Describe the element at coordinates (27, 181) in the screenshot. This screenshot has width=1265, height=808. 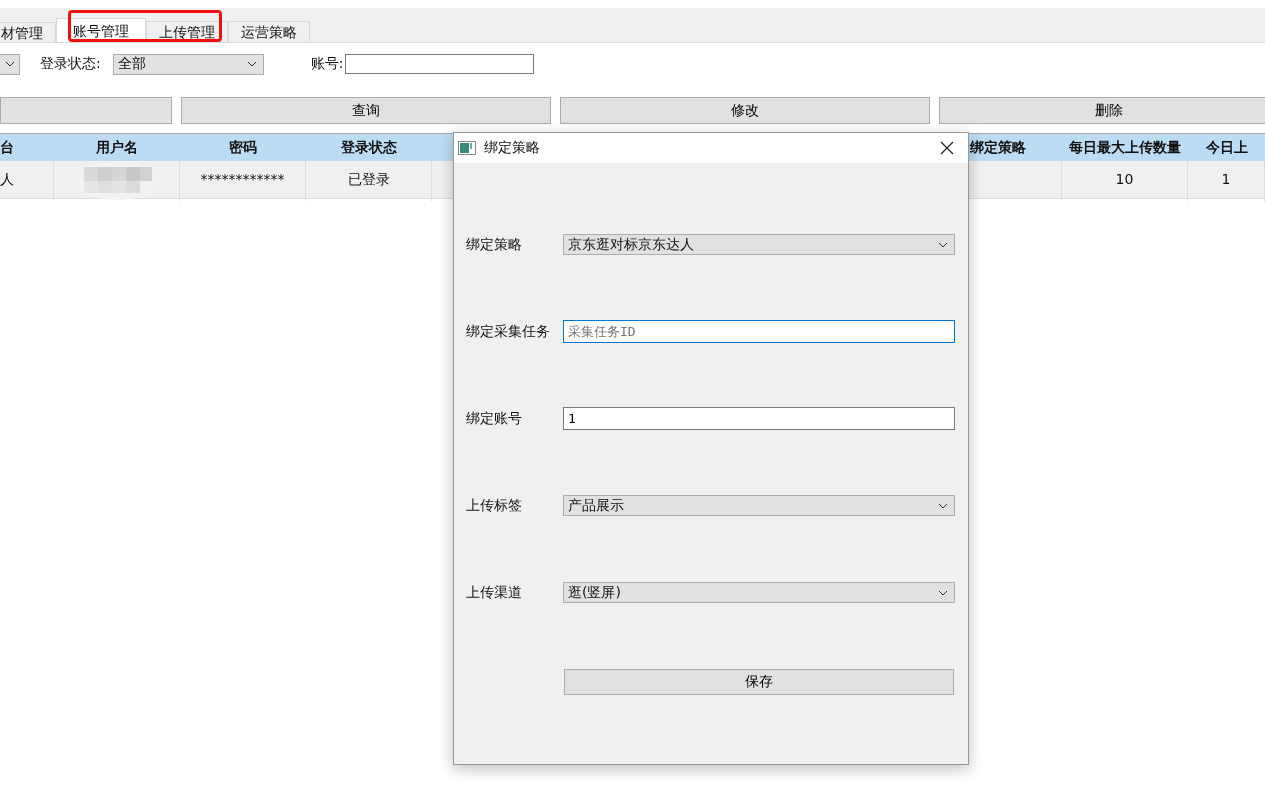
I see `table-cell: 人` at that location.